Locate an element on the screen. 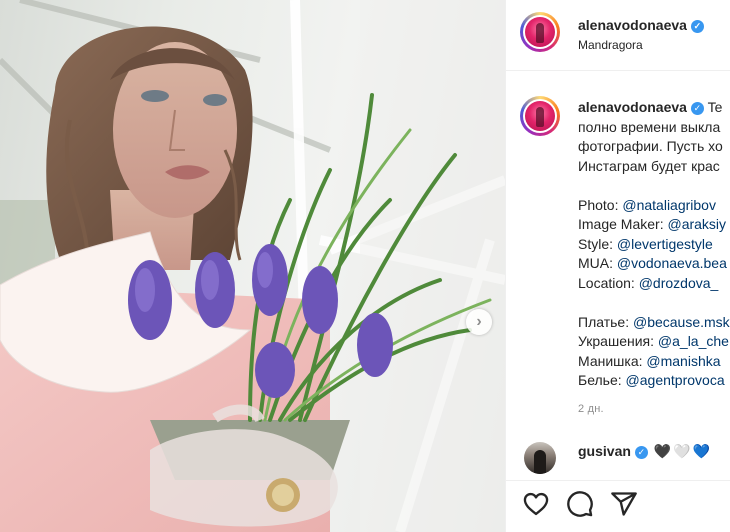 This screenshot has width=730, height=532. caption-author-avatar is located at coordinates (540, 116).